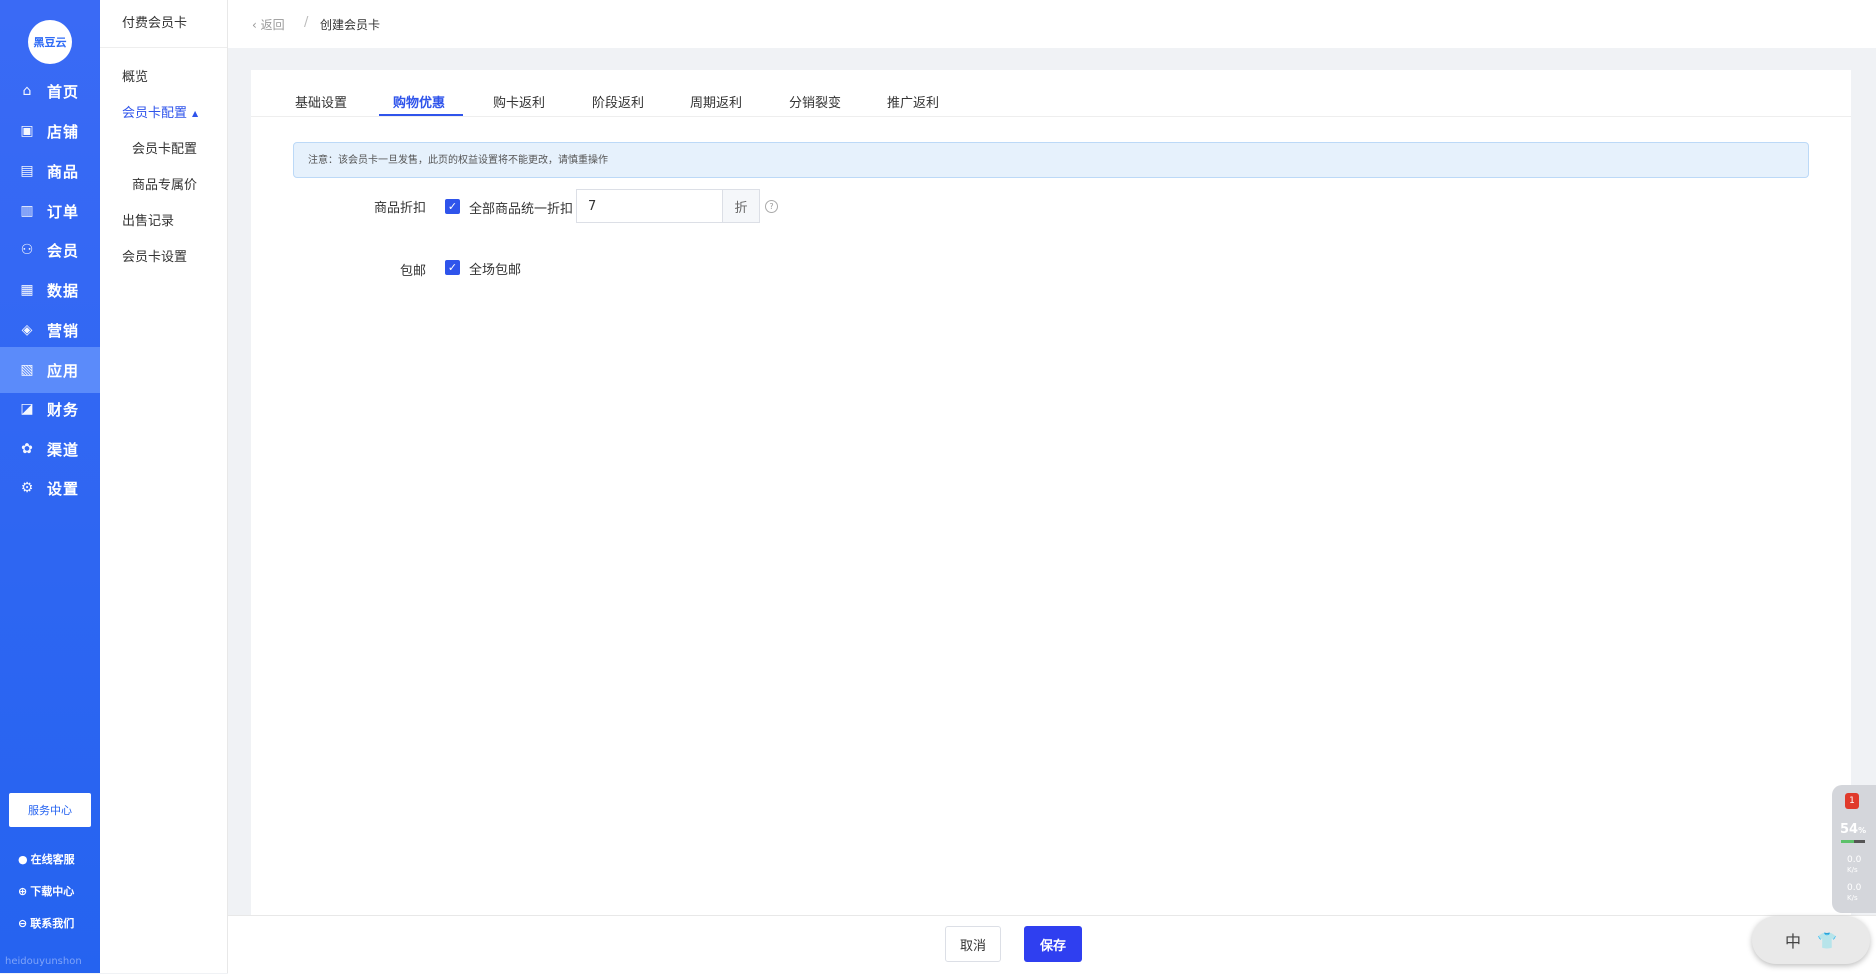  I want to click on subnav-item-card-config: 会员卡配置 ▲, so click(160, 111).